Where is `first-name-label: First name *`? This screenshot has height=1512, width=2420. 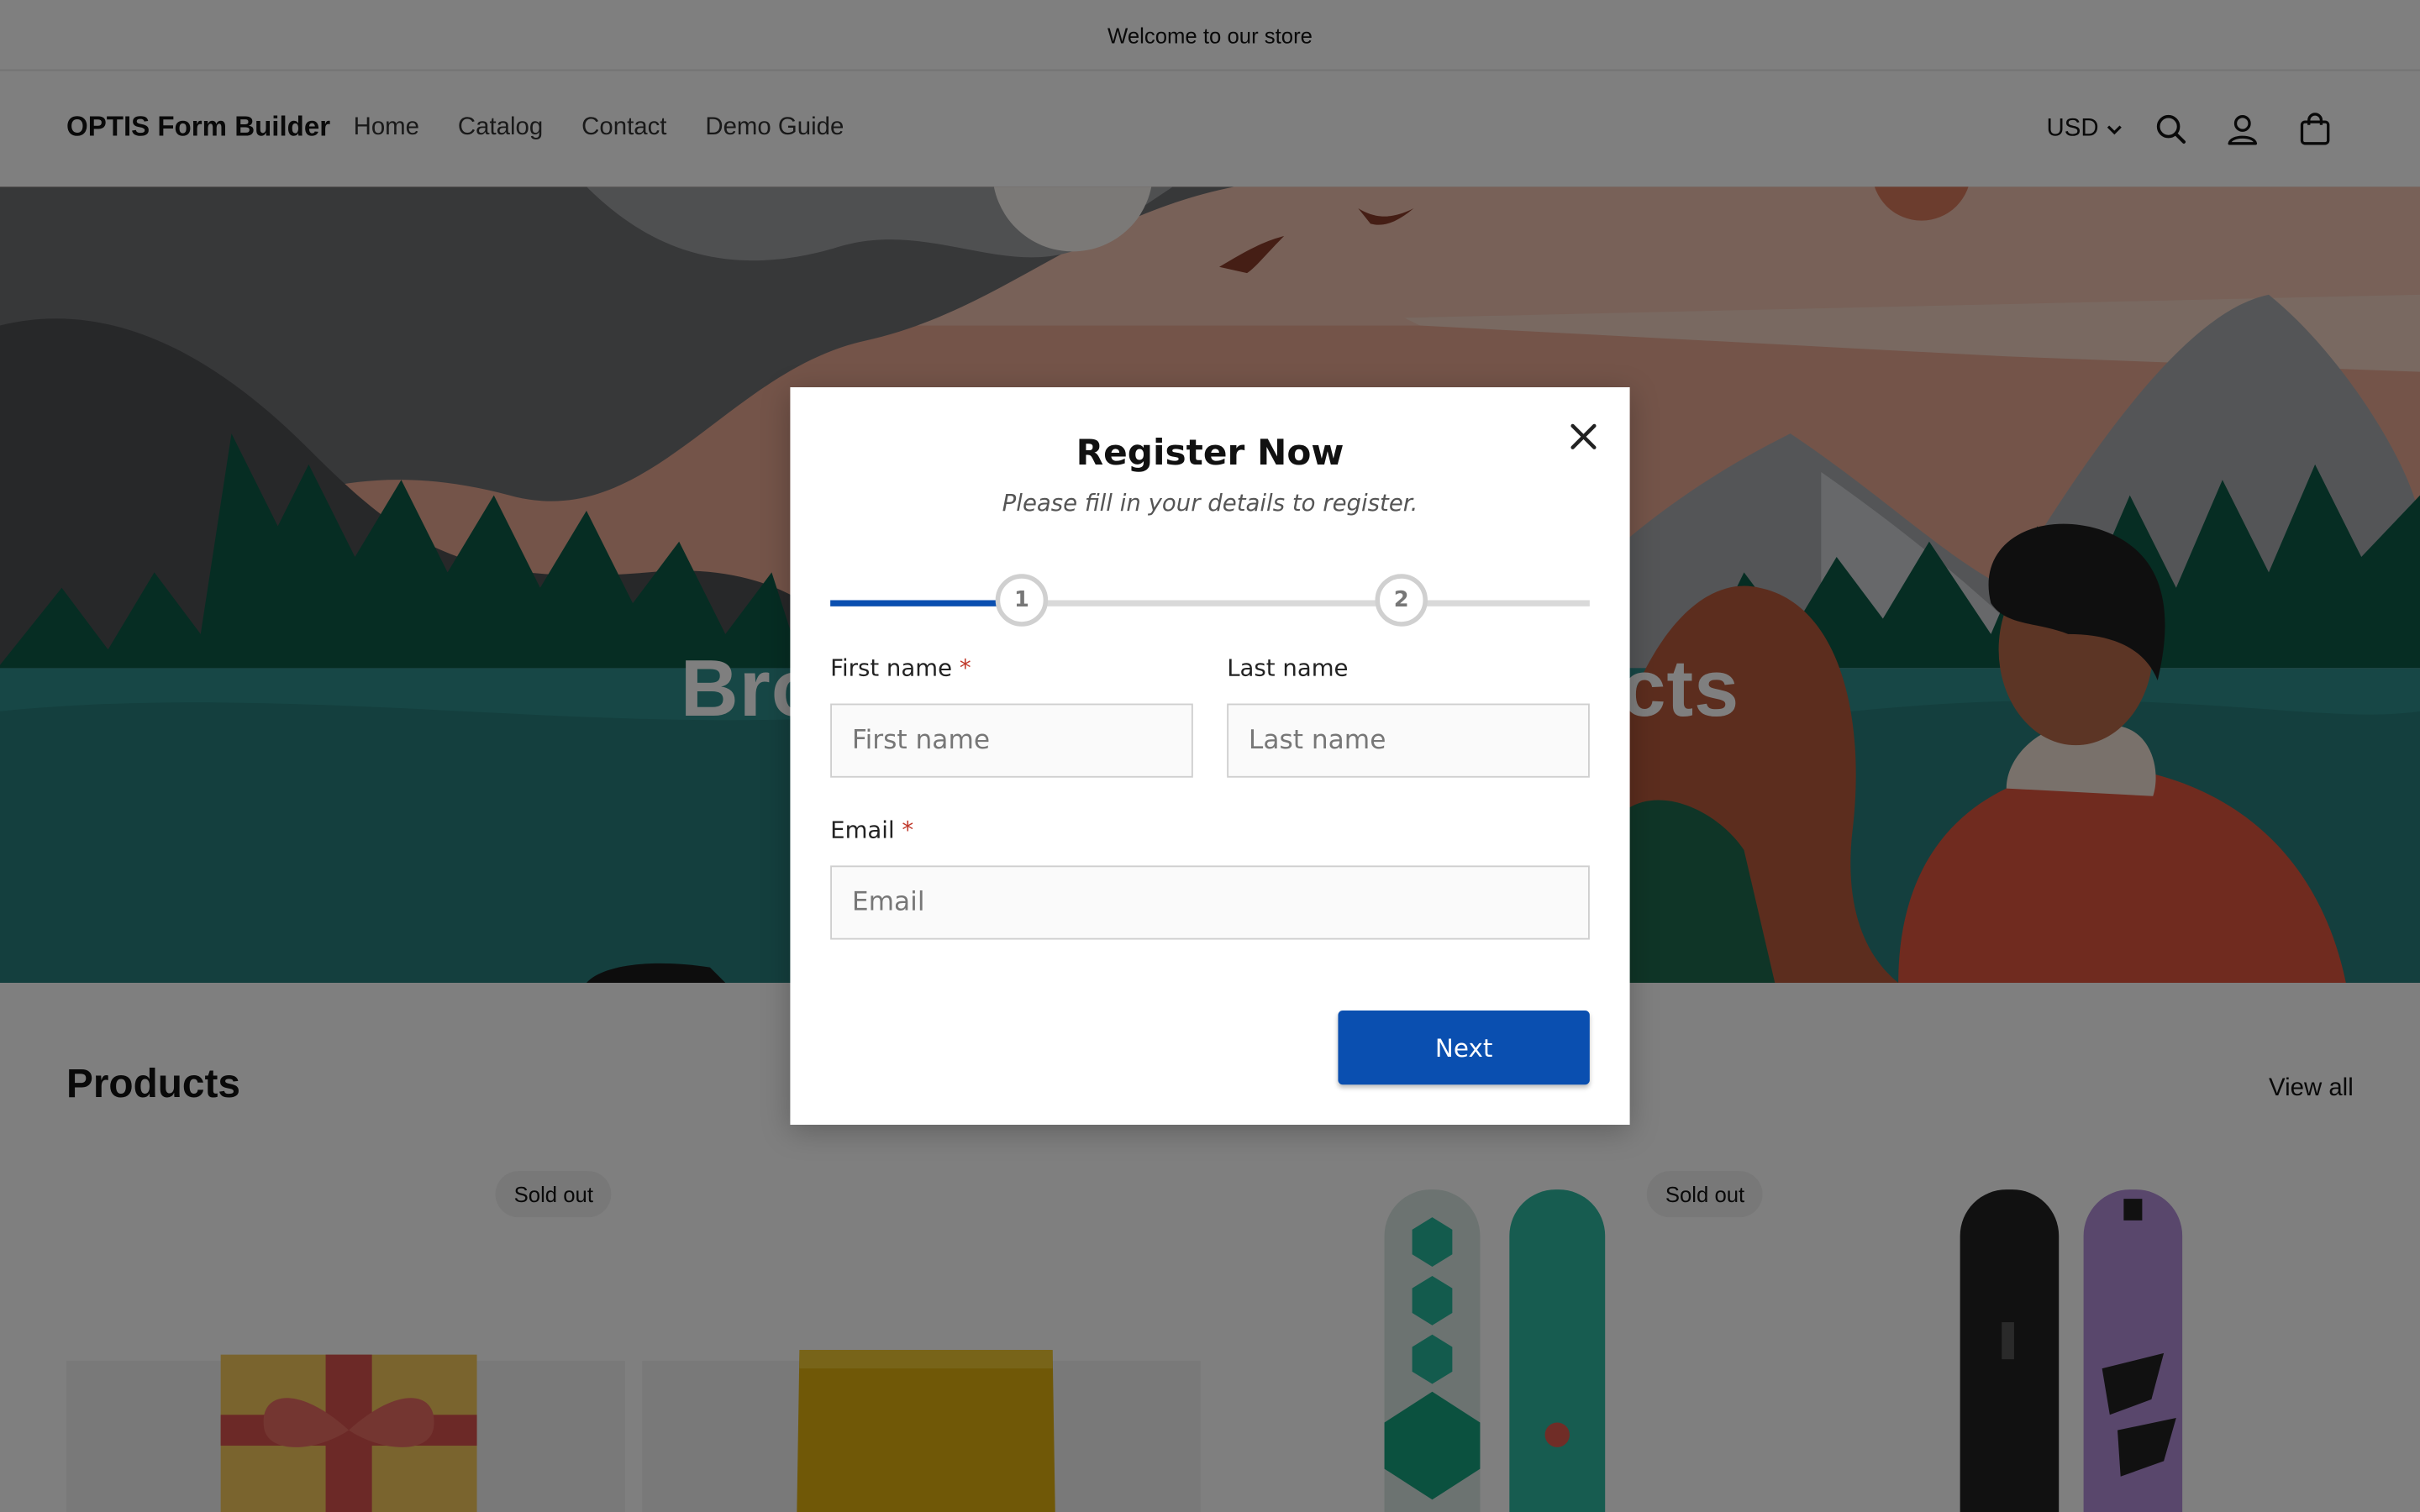 first-name-label: First name * is located at coordinates (901, 668).